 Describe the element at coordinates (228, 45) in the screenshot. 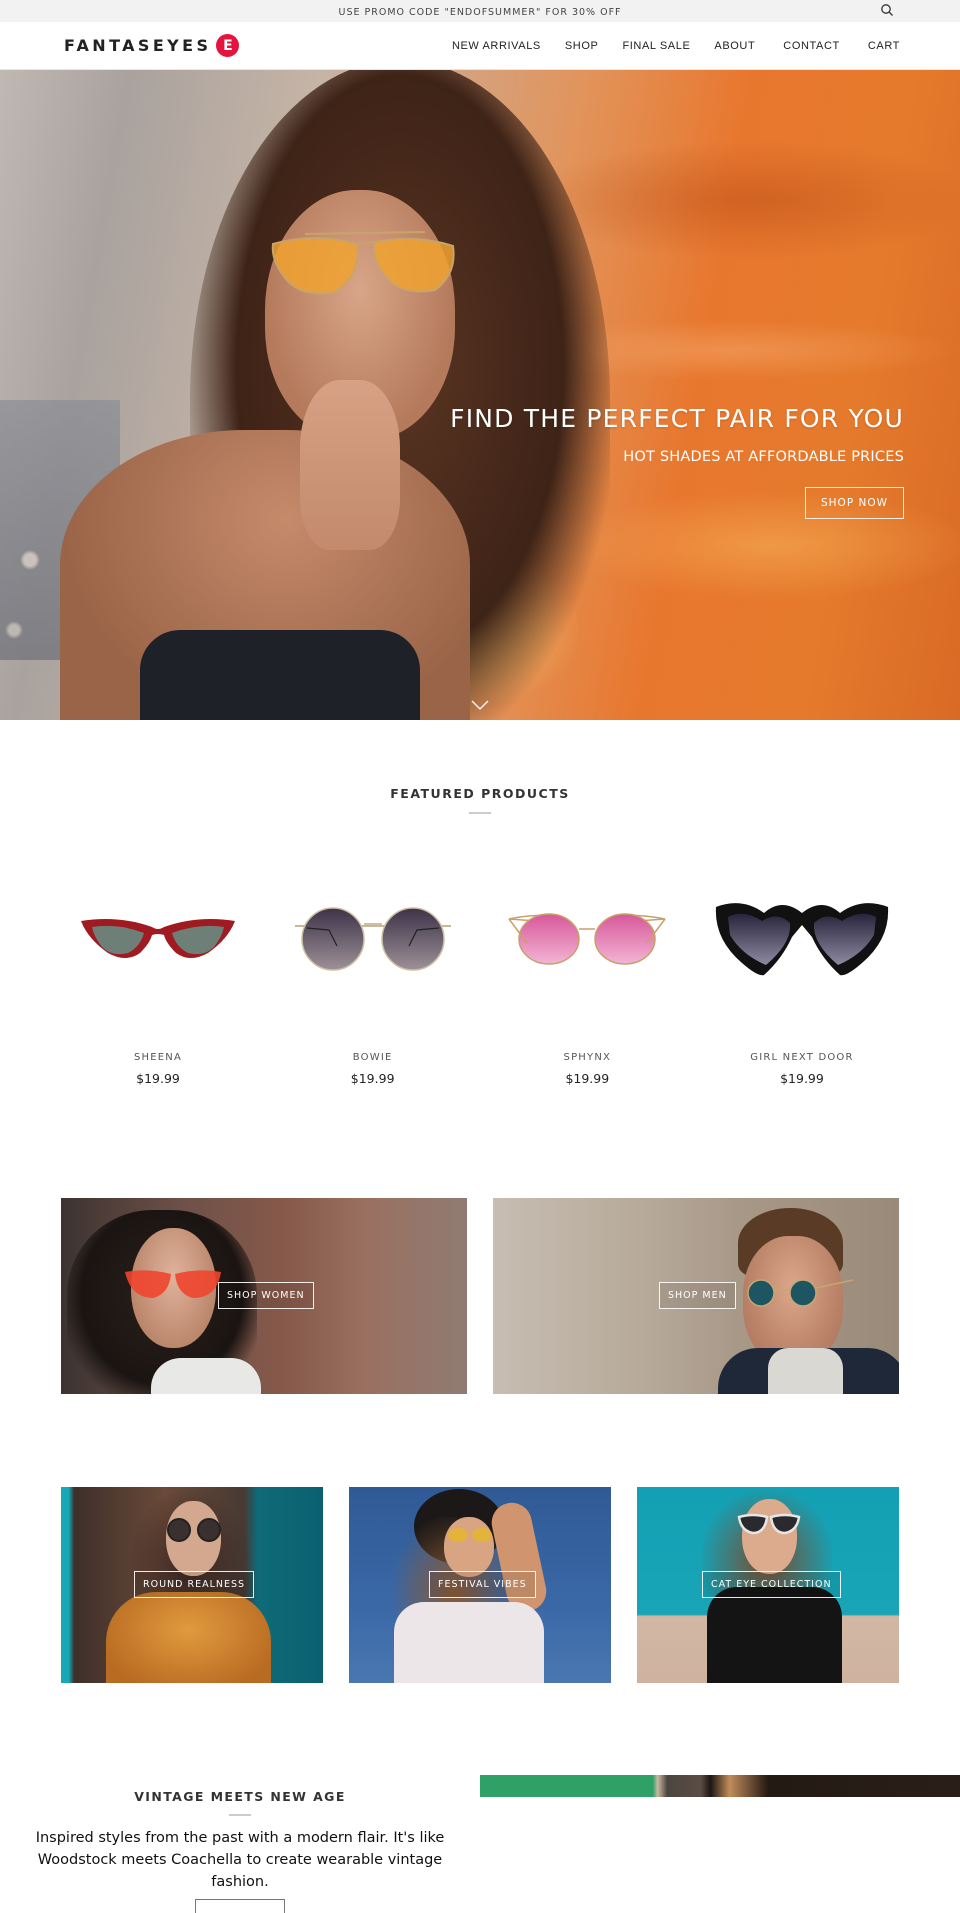

I see `logo-badge-icon: E` at that location.